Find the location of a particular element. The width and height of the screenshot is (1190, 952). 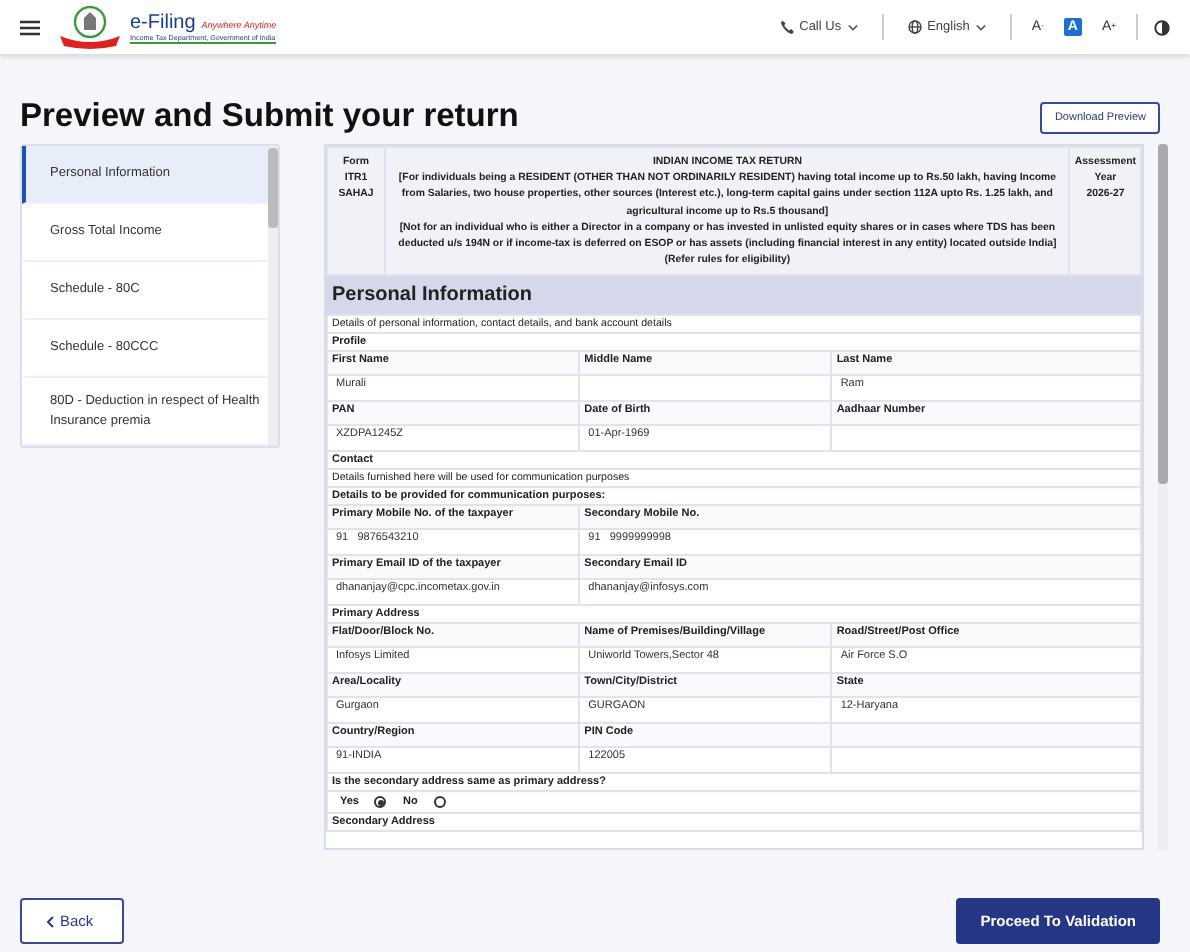

emblem-logo-icon is located at coordinates (90, 27).